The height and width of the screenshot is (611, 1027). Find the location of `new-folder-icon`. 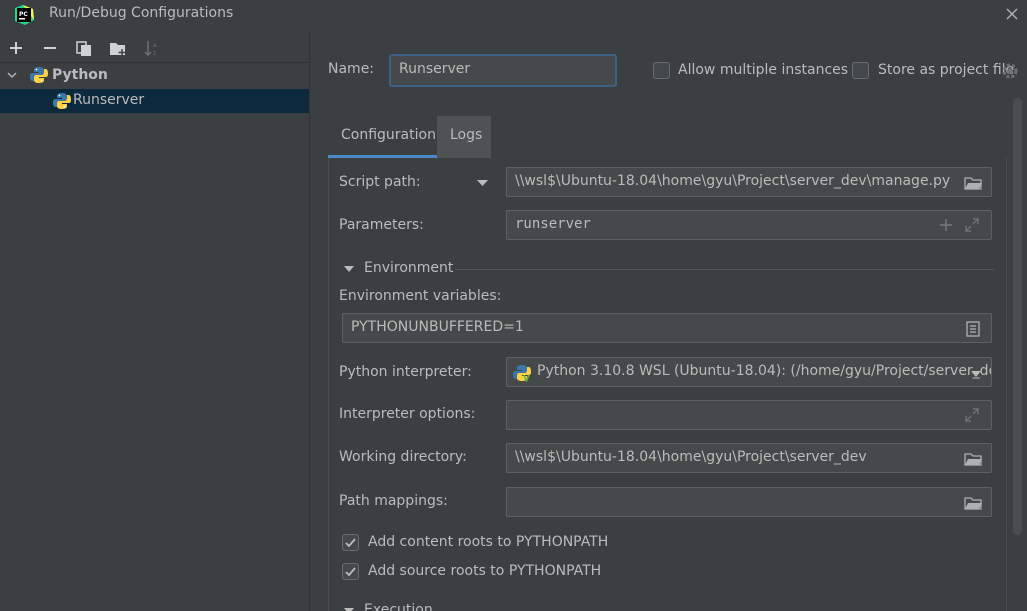

new-folder-icon is located at coordinates (118, 48).